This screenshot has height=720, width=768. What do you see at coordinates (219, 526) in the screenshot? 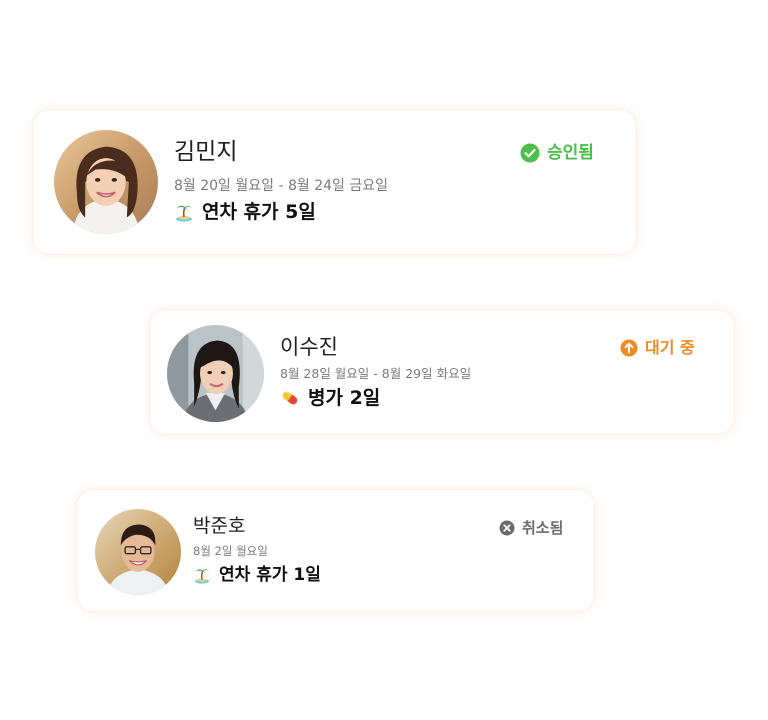
I see `employee-name: 박준호` at bounding box center [219, 526].